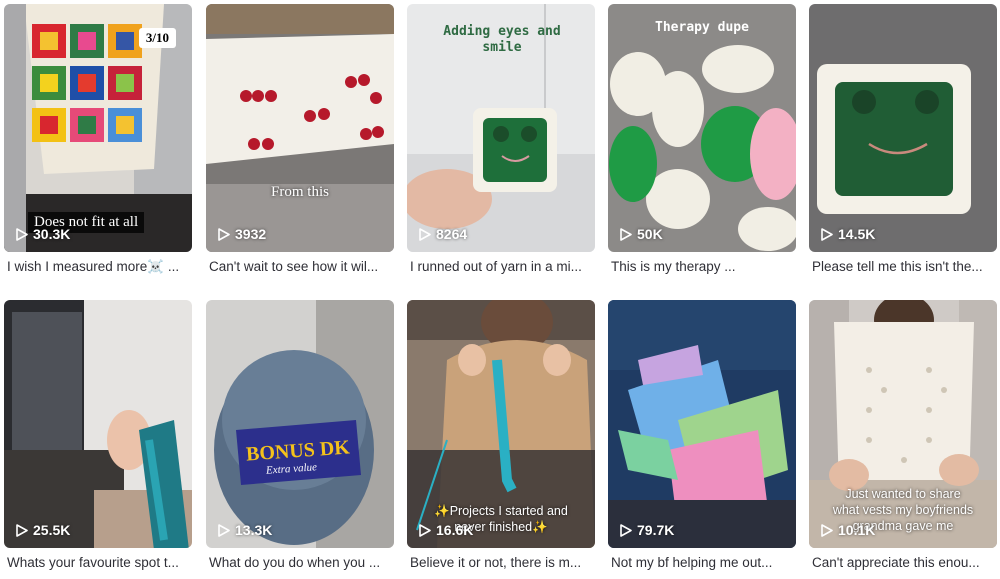  I want to click on video-overlay-text: Therapy dupe, so click(702, 27).